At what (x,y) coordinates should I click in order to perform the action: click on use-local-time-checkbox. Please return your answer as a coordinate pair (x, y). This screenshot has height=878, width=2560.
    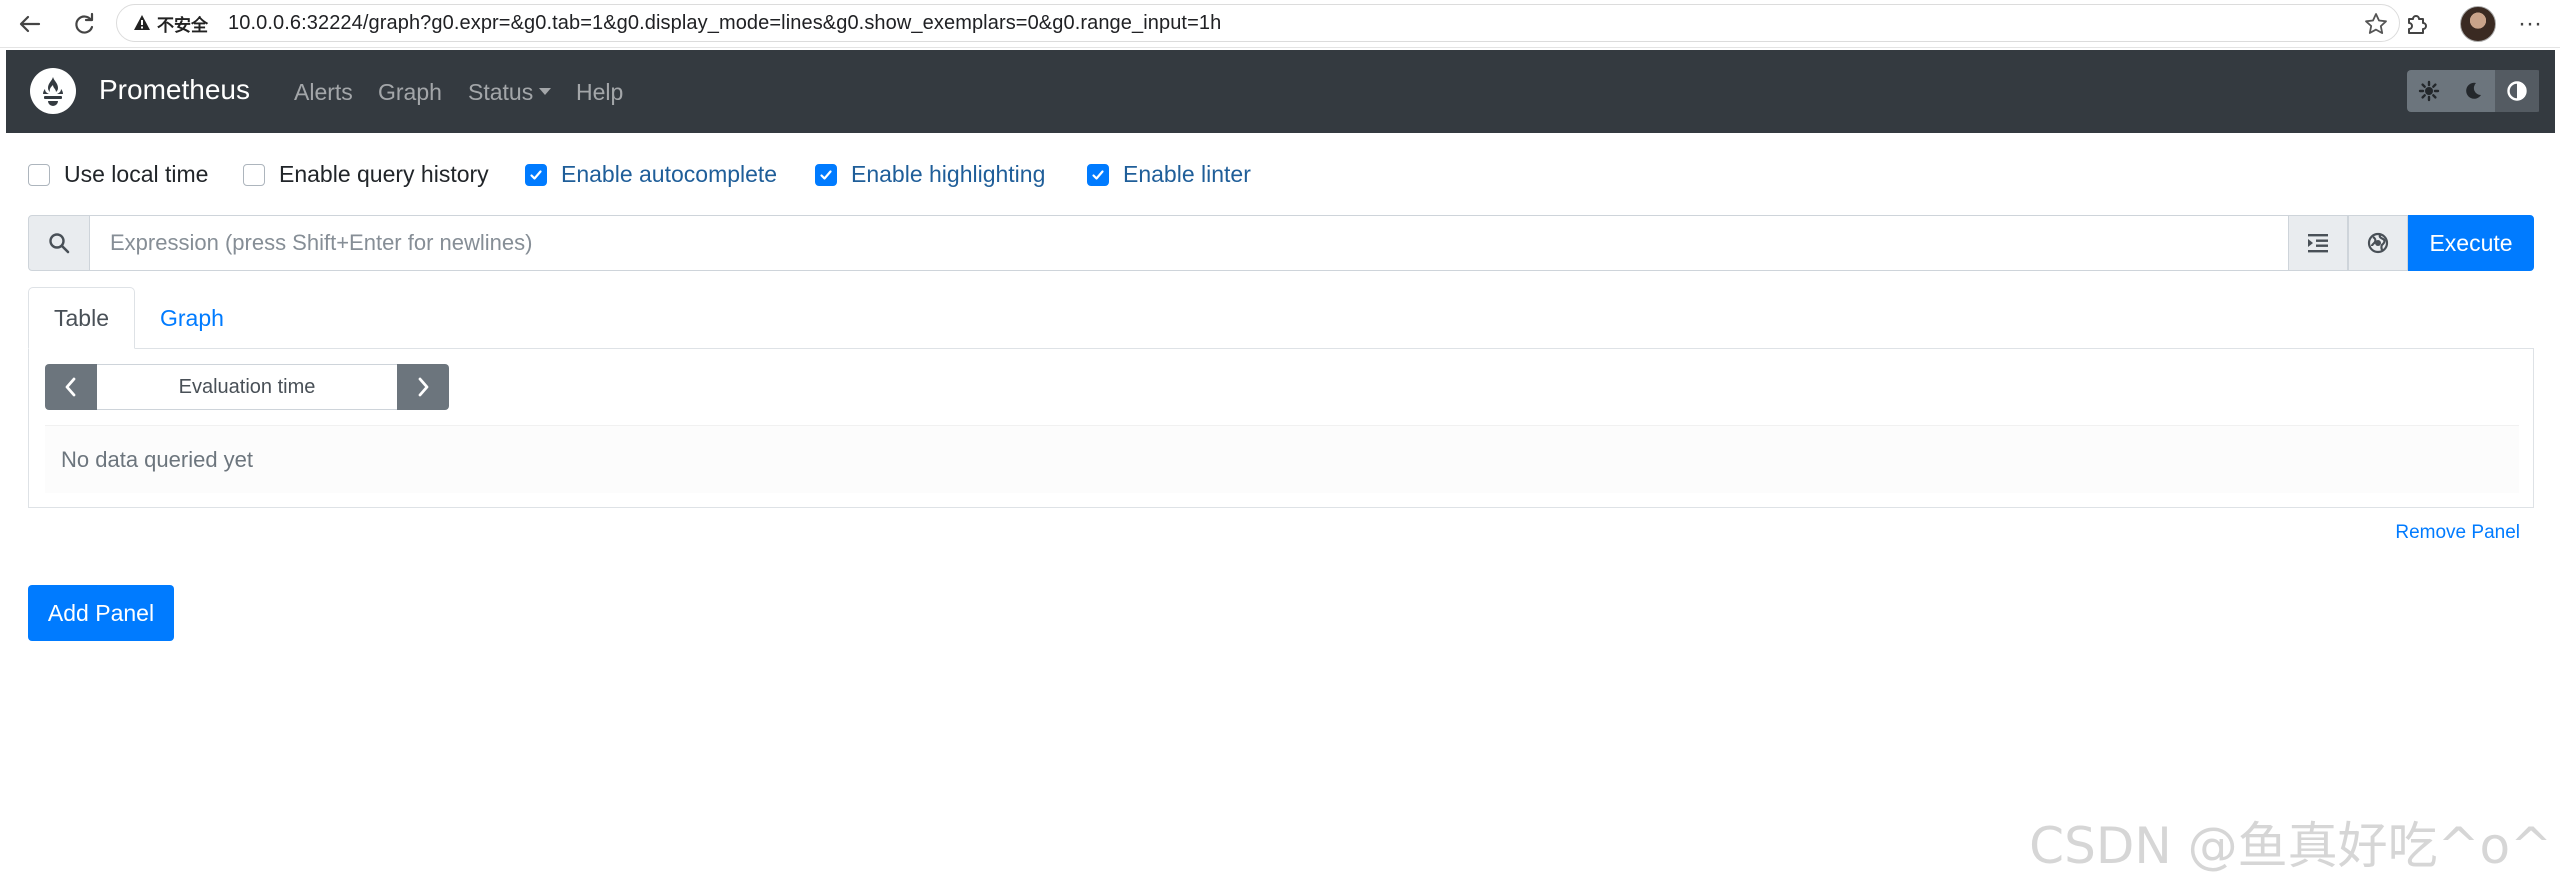
    Looking at the image, I should click on (39, 174).